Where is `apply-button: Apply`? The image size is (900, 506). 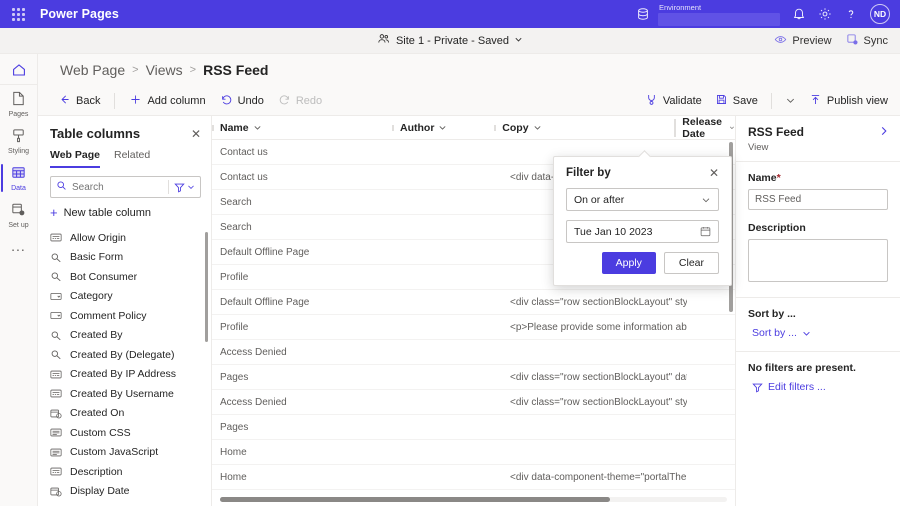 apply-button: Apply is located at coordinates (628, 263).